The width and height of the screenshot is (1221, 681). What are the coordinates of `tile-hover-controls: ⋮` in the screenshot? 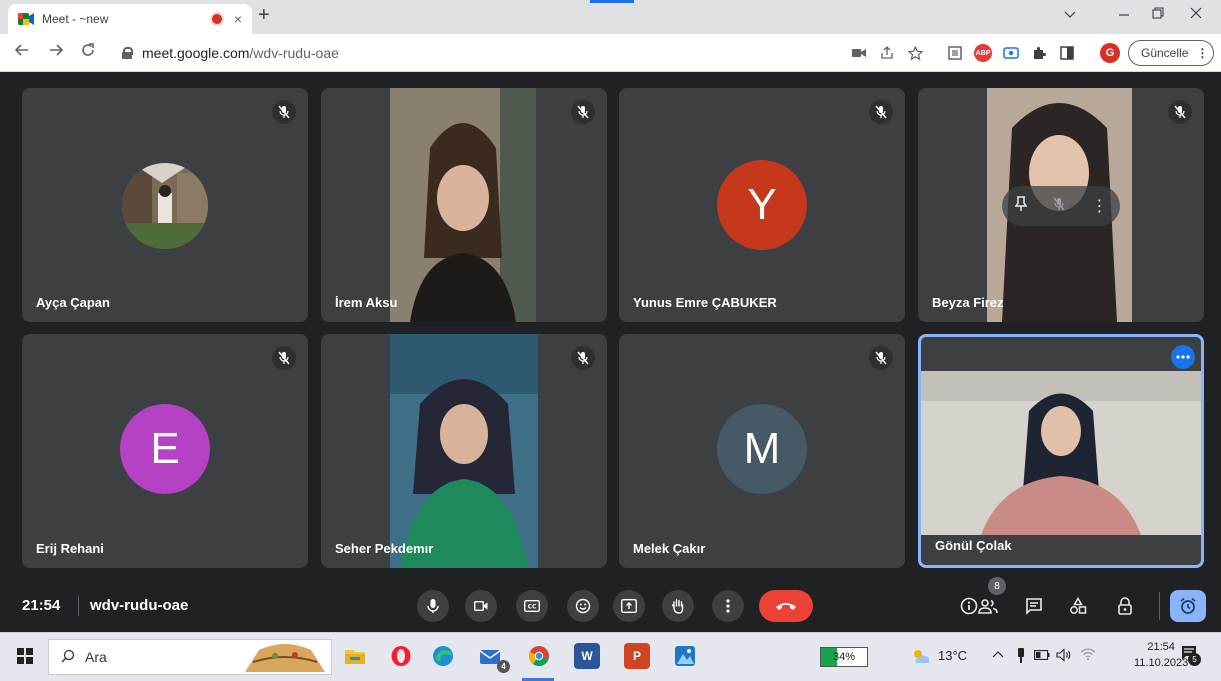 It's located at (1061, 206).